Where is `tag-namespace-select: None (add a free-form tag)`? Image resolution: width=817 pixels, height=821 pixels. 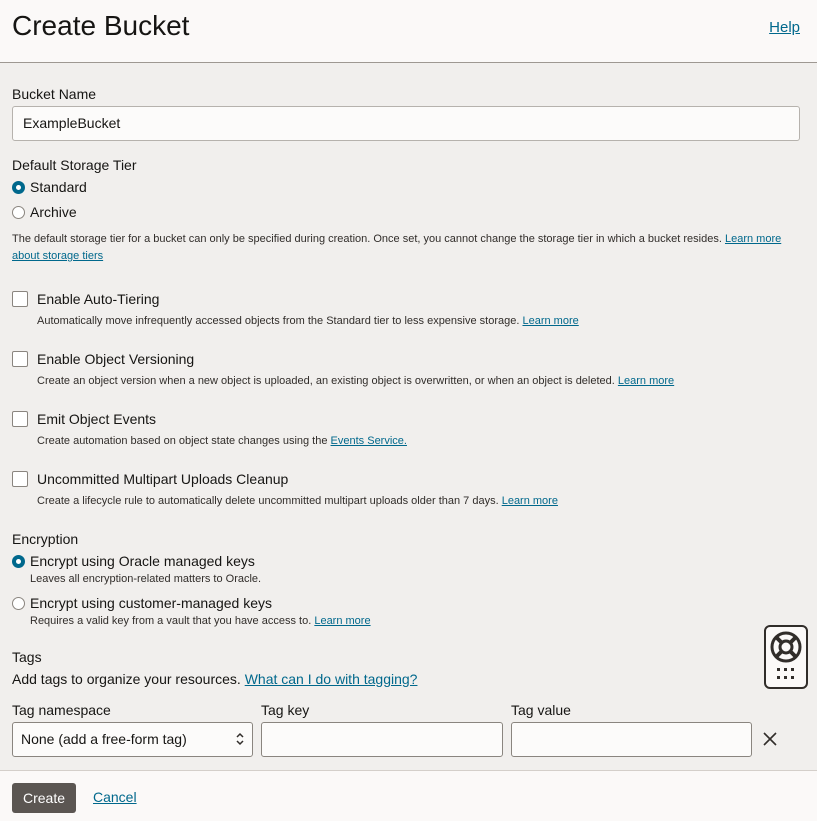 tag-namespace-select: None (add a free-form tag) is located at coordinates (132, 739).